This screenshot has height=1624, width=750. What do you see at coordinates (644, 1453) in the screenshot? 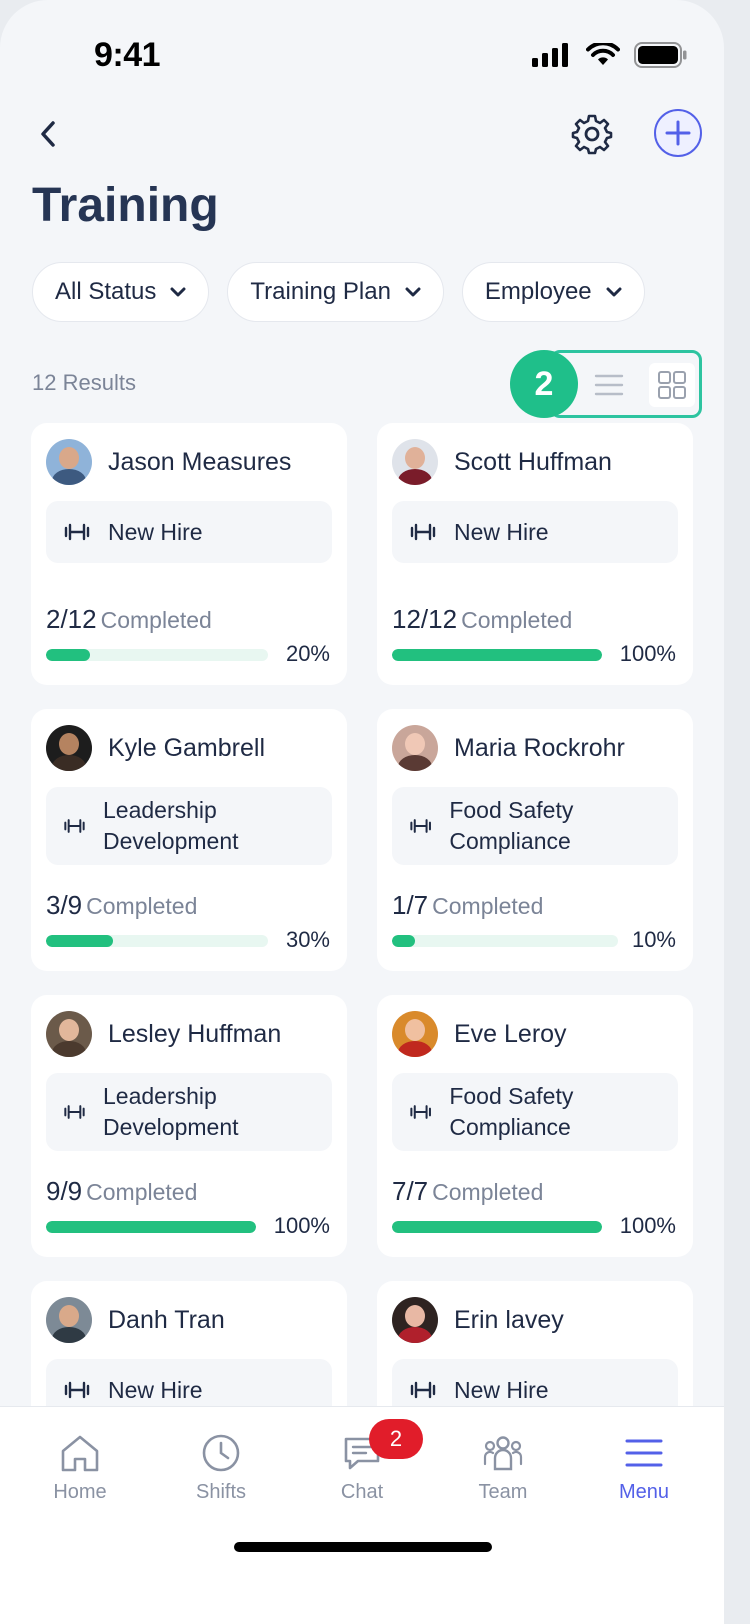
I see `menu-icon` at bounding box center [644, 1453].